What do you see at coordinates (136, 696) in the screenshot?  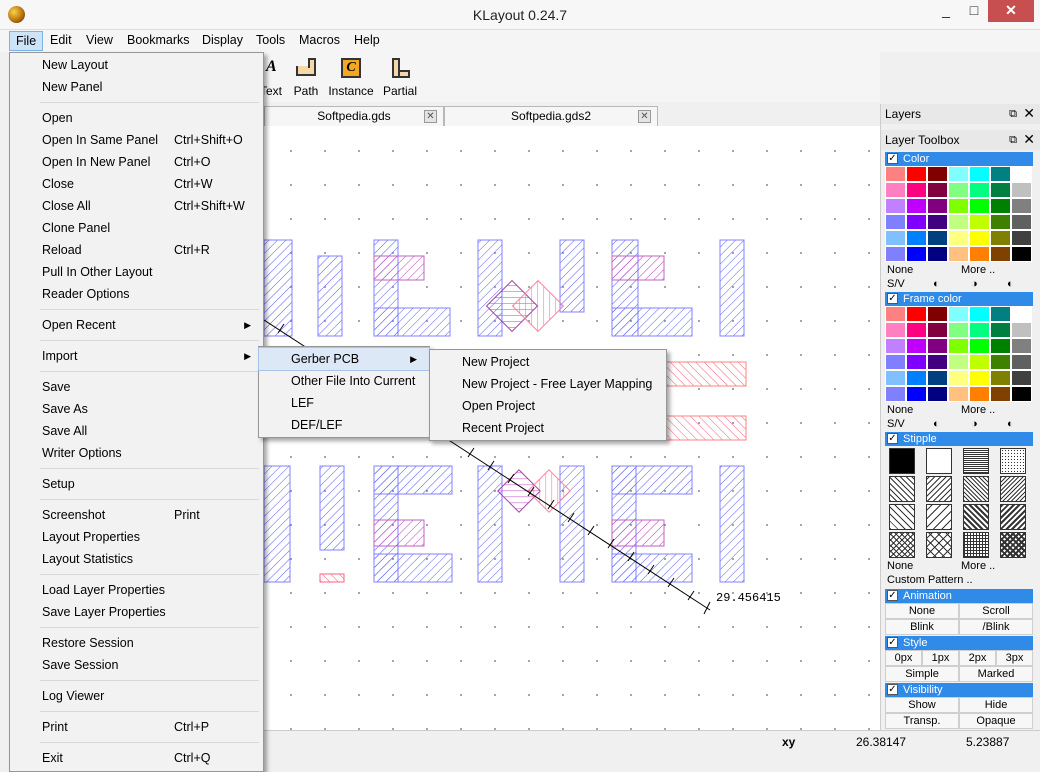 I see `menu-item-log-viewer: Log Viewer` at bounding box center [136, 696].